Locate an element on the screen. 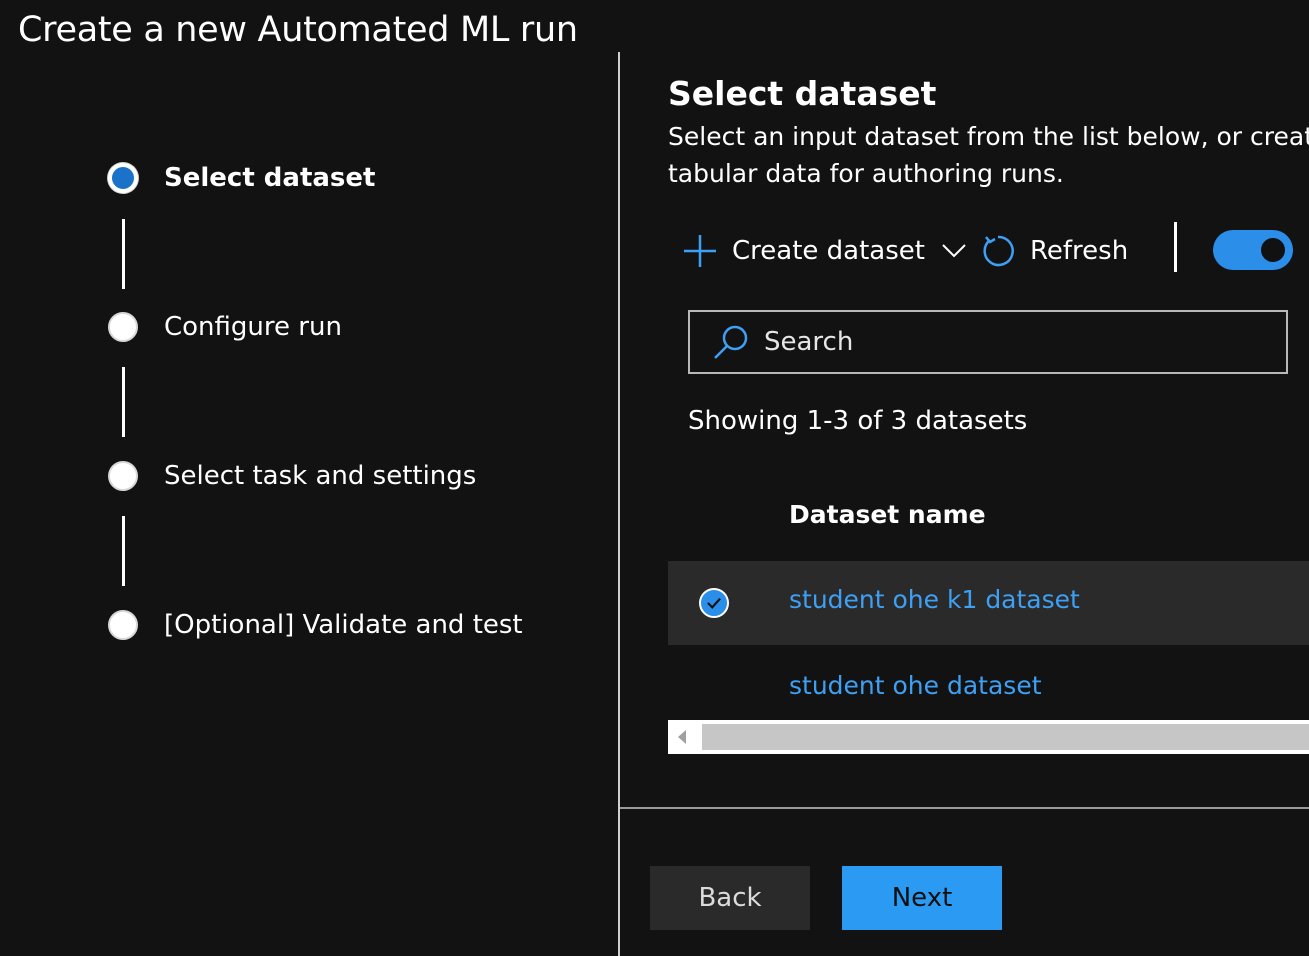 This screenshot has width=1309, height=956. dataset-name-link: student ohe dataset is located at coordinates (915, 685).